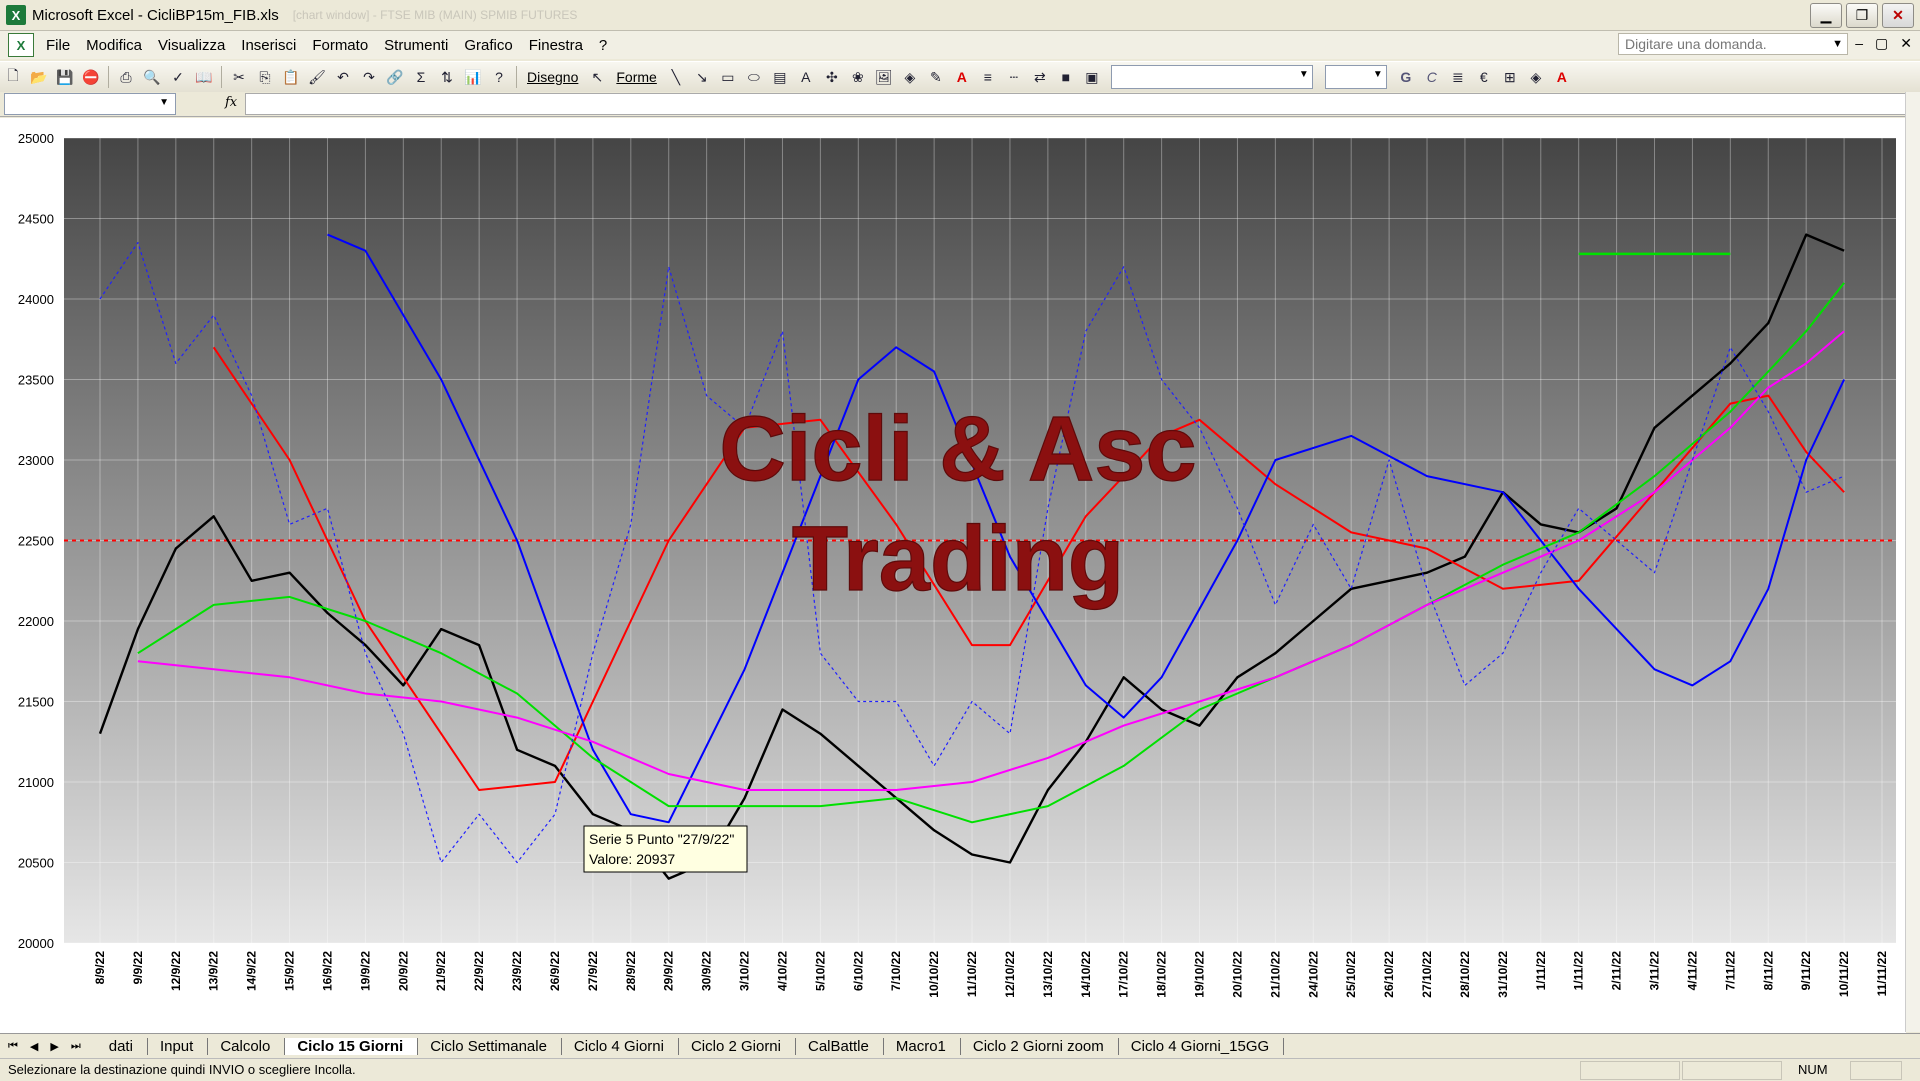 The width and height of the screenshot is (1920, 1081). Describe the element at coordinates (126, 77) in the screenshot. I see `print-icon: ⎙` at that location.